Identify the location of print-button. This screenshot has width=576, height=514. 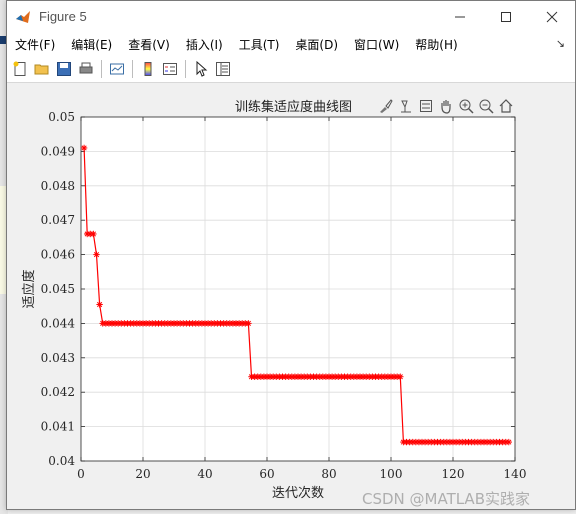
(86, 69).